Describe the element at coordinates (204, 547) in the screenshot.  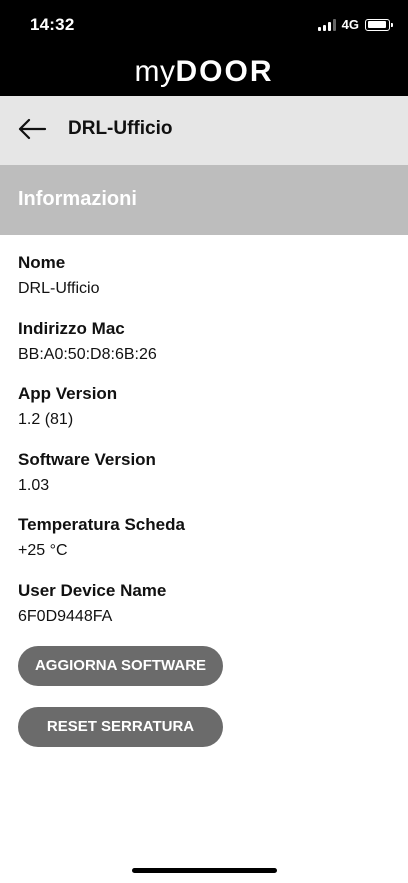
I see `info-item-board-temperature: Temperatura Scheda +25 °C` at that location.